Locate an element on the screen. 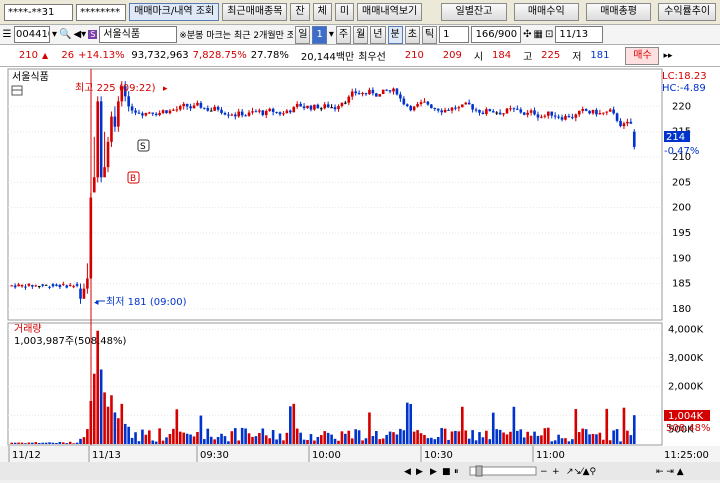  scroll-right-icon: ▶ is located at coordinates (419, 472).